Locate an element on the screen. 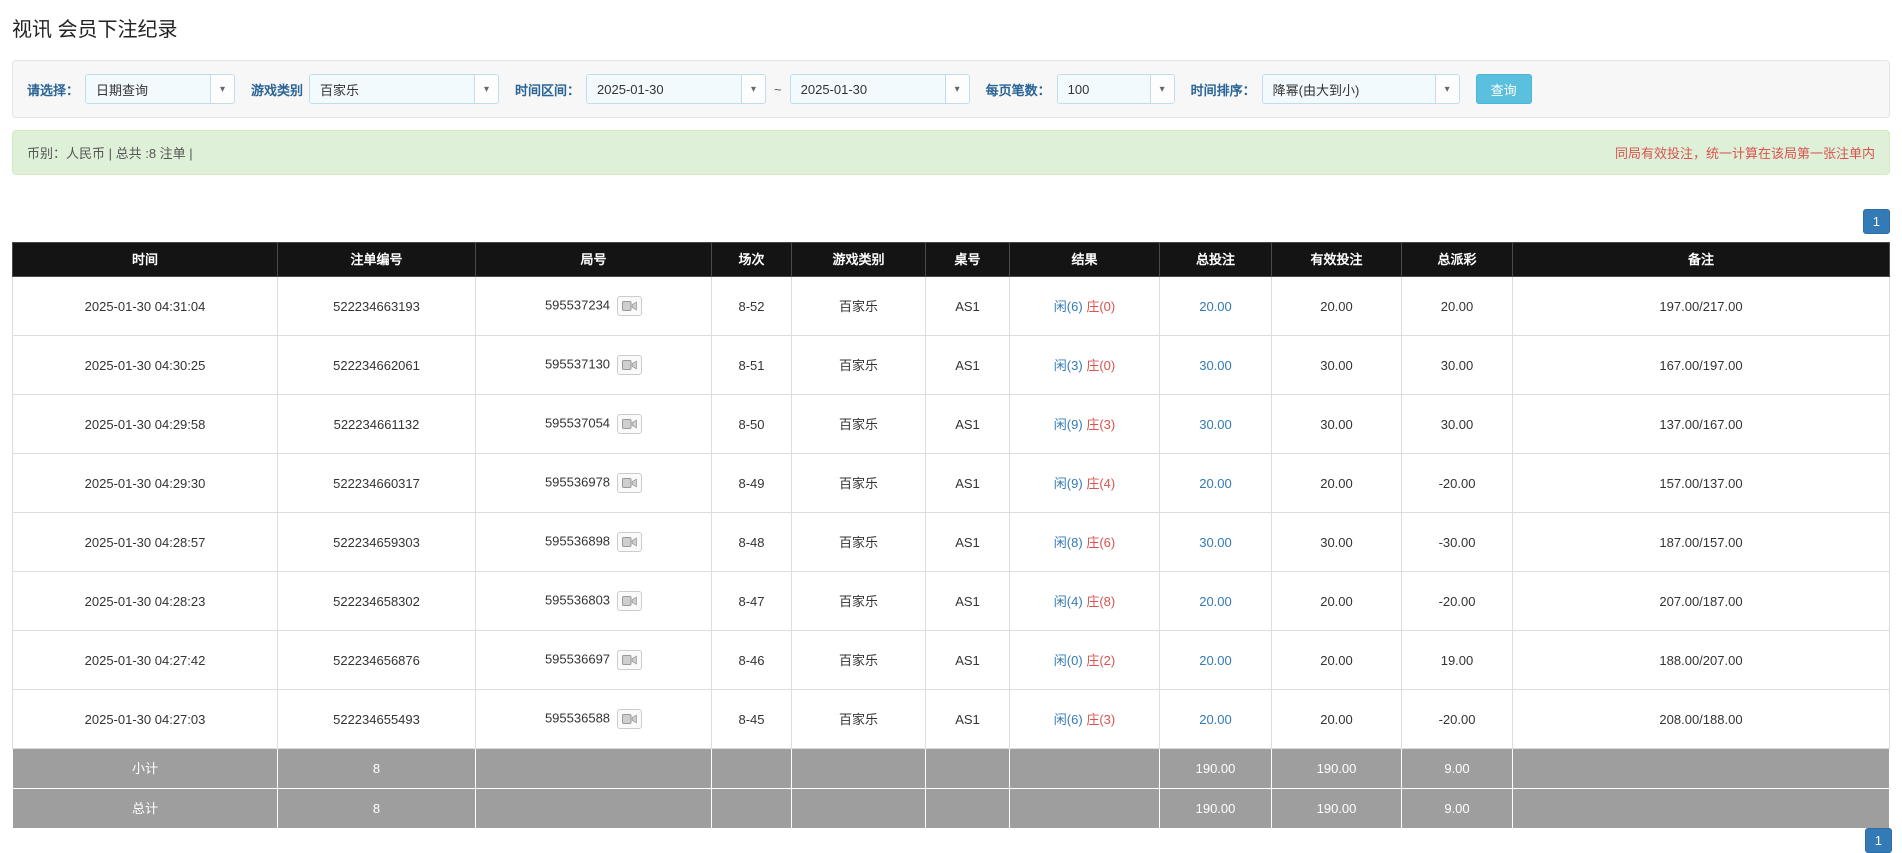  cell-remark: 207.00/187.00 is located at coordinates (1701, 601).